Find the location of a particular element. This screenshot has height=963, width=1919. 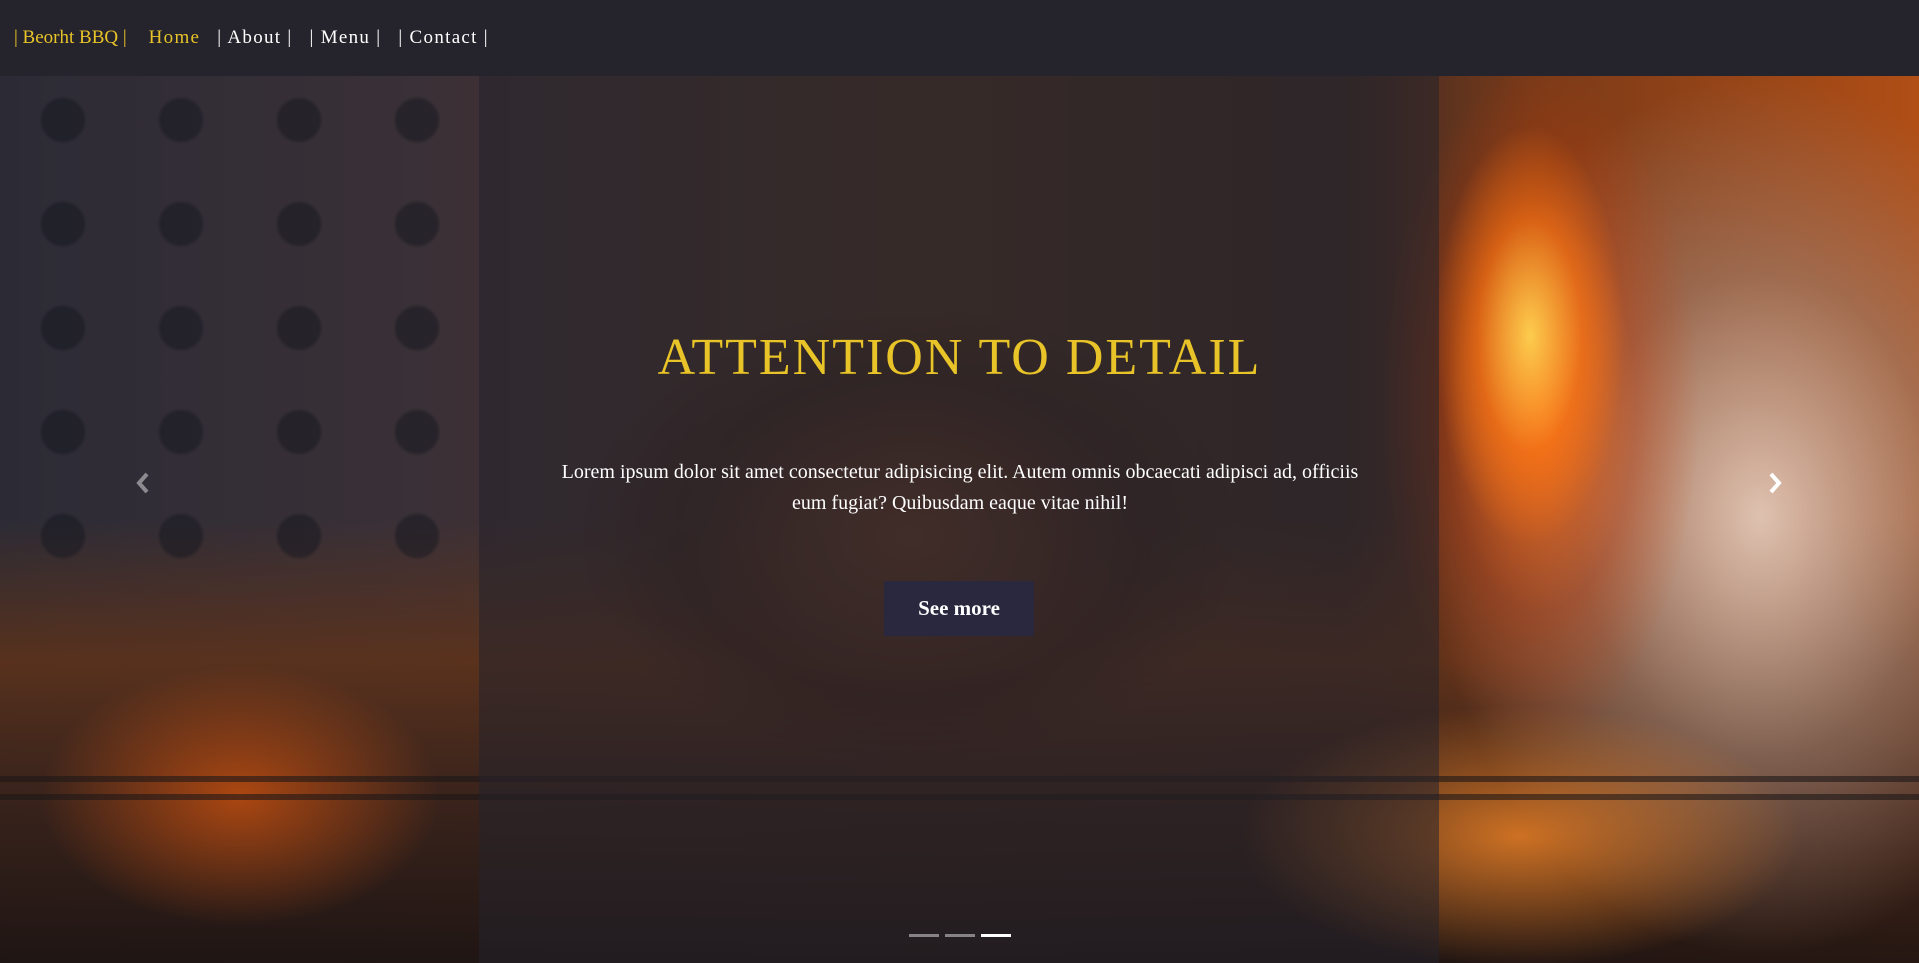

nav-link-about: | About | is located at coordinates (254, 38).